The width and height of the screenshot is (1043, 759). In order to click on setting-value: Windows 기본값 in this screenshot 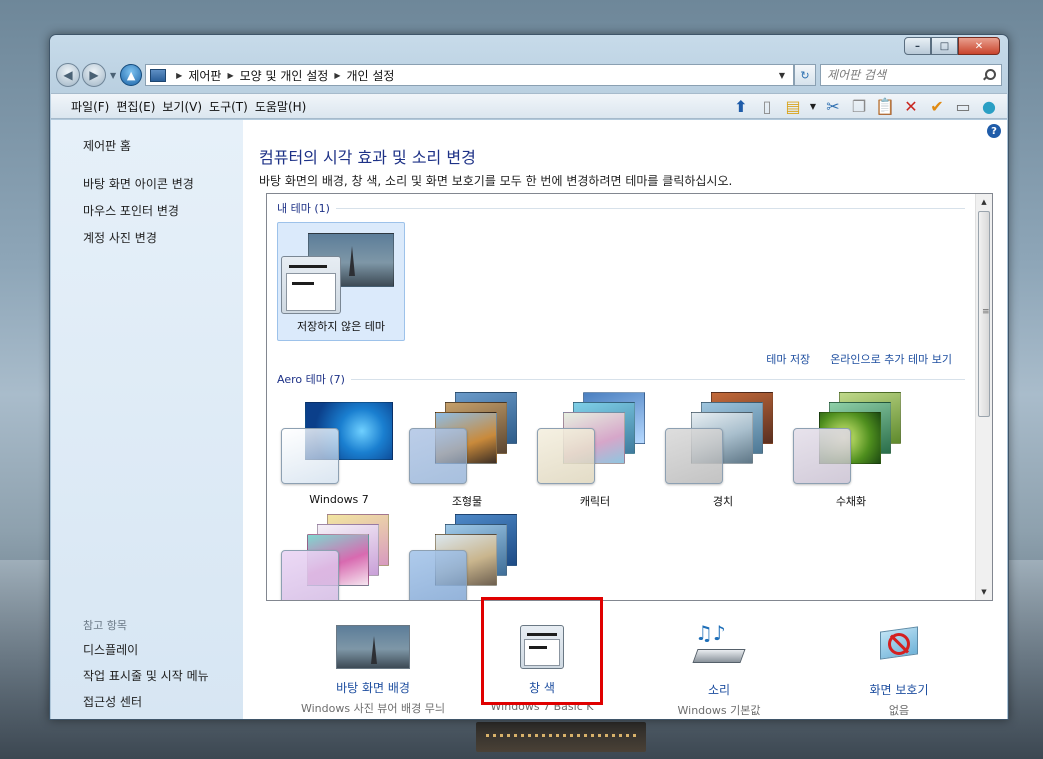, I will do `click(719, 710)`.